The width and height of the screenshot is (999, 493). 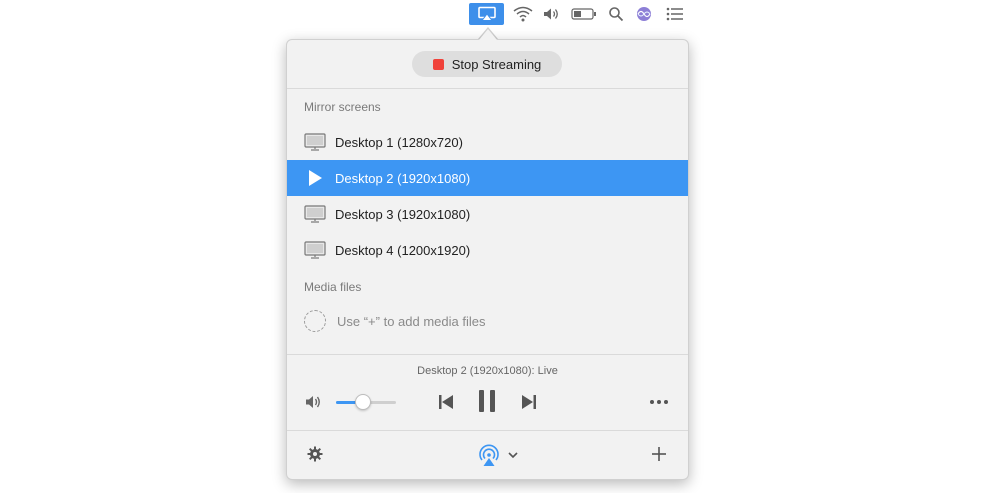 I want to click on menubar-wifi, so click(x=523, y=14).